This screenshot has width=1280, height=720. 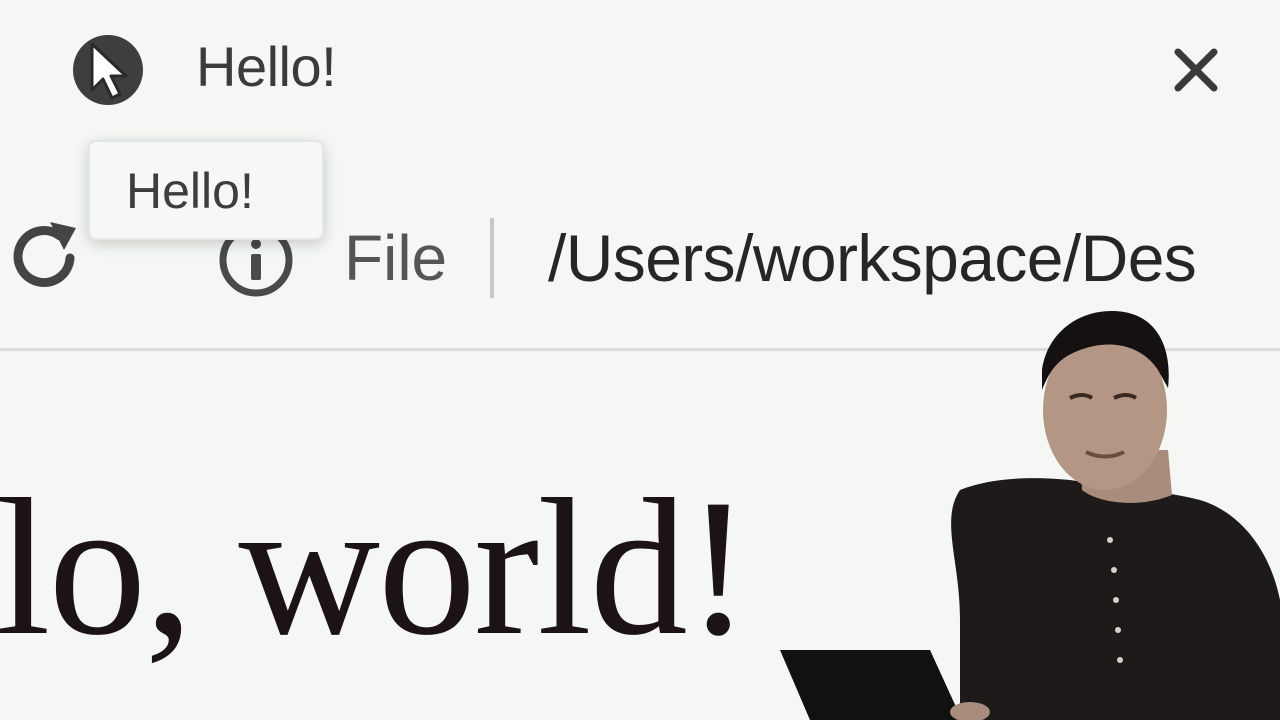 What do you see at coordinates (266, 67) in the screenshot?
I see `tab-title: Hello!` at bounding box center [266, 67].